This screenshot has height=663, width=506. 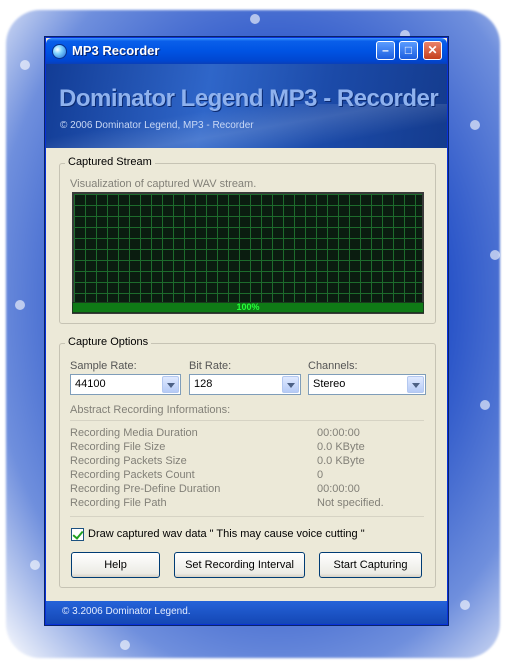 What do you see at coordinates (118, 447) in the screenshot?
I see `info-label-file-size: Recording File Size` at bounding box center [118, 447].